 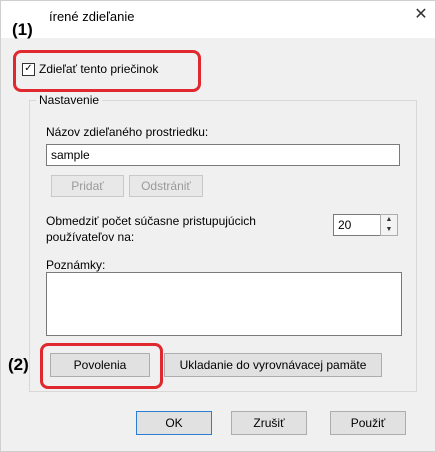 I want to click on share-name-label: Názov zdieľaného prostriedku:, so click(x=127, y=132).